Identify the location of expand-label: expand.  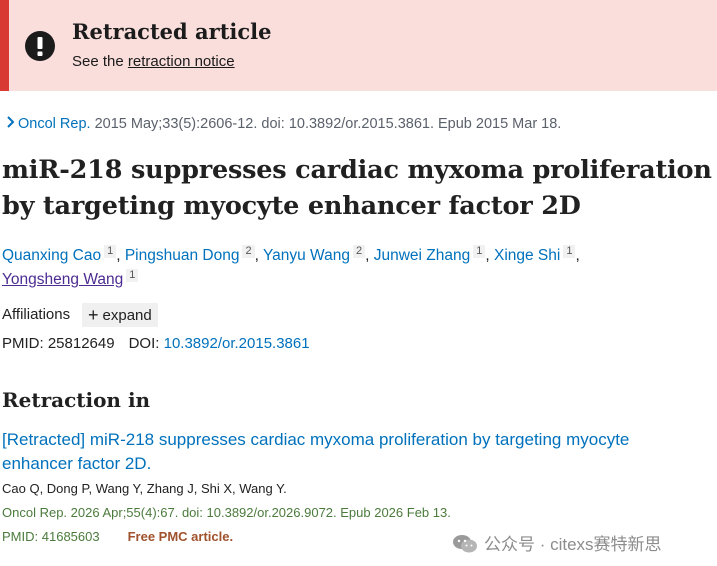
(127, 315).